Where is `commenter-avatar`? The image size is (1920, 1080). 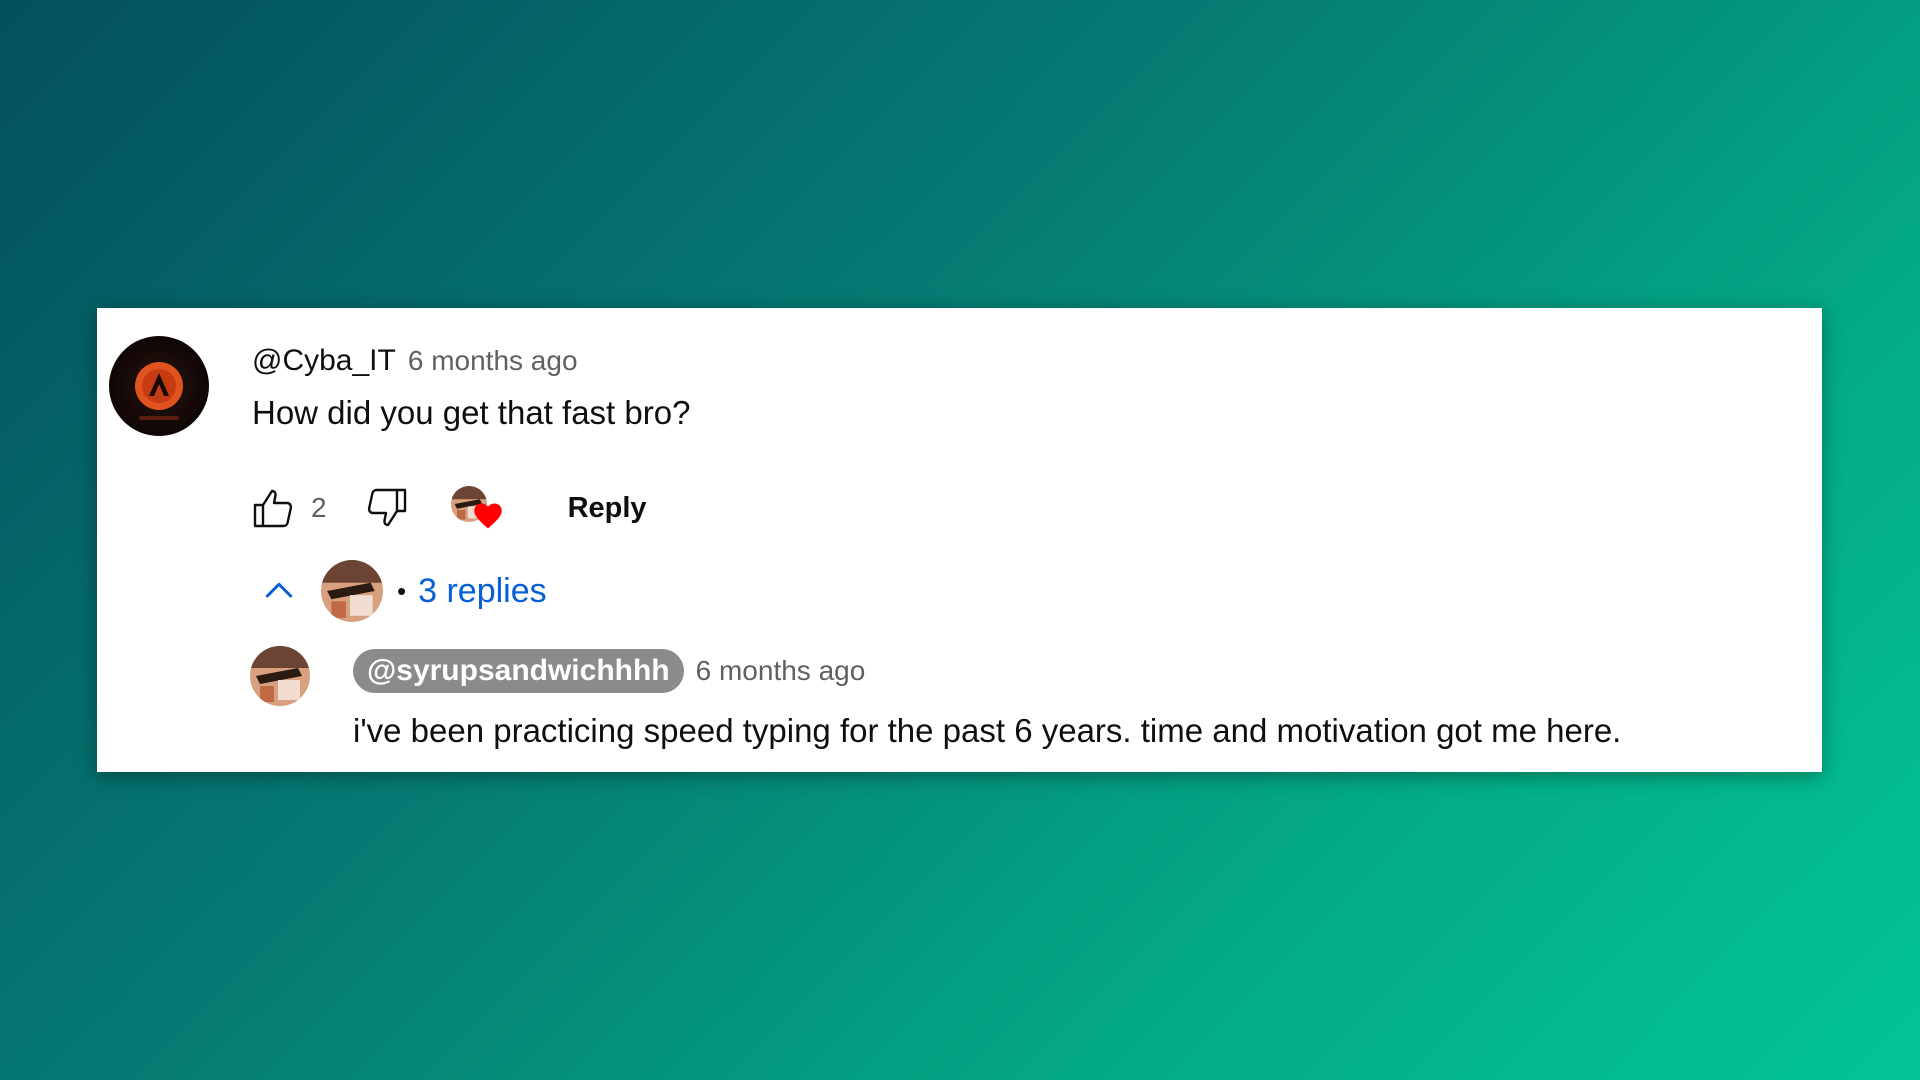 commenter-avatar is located at coordinates (159, 386).